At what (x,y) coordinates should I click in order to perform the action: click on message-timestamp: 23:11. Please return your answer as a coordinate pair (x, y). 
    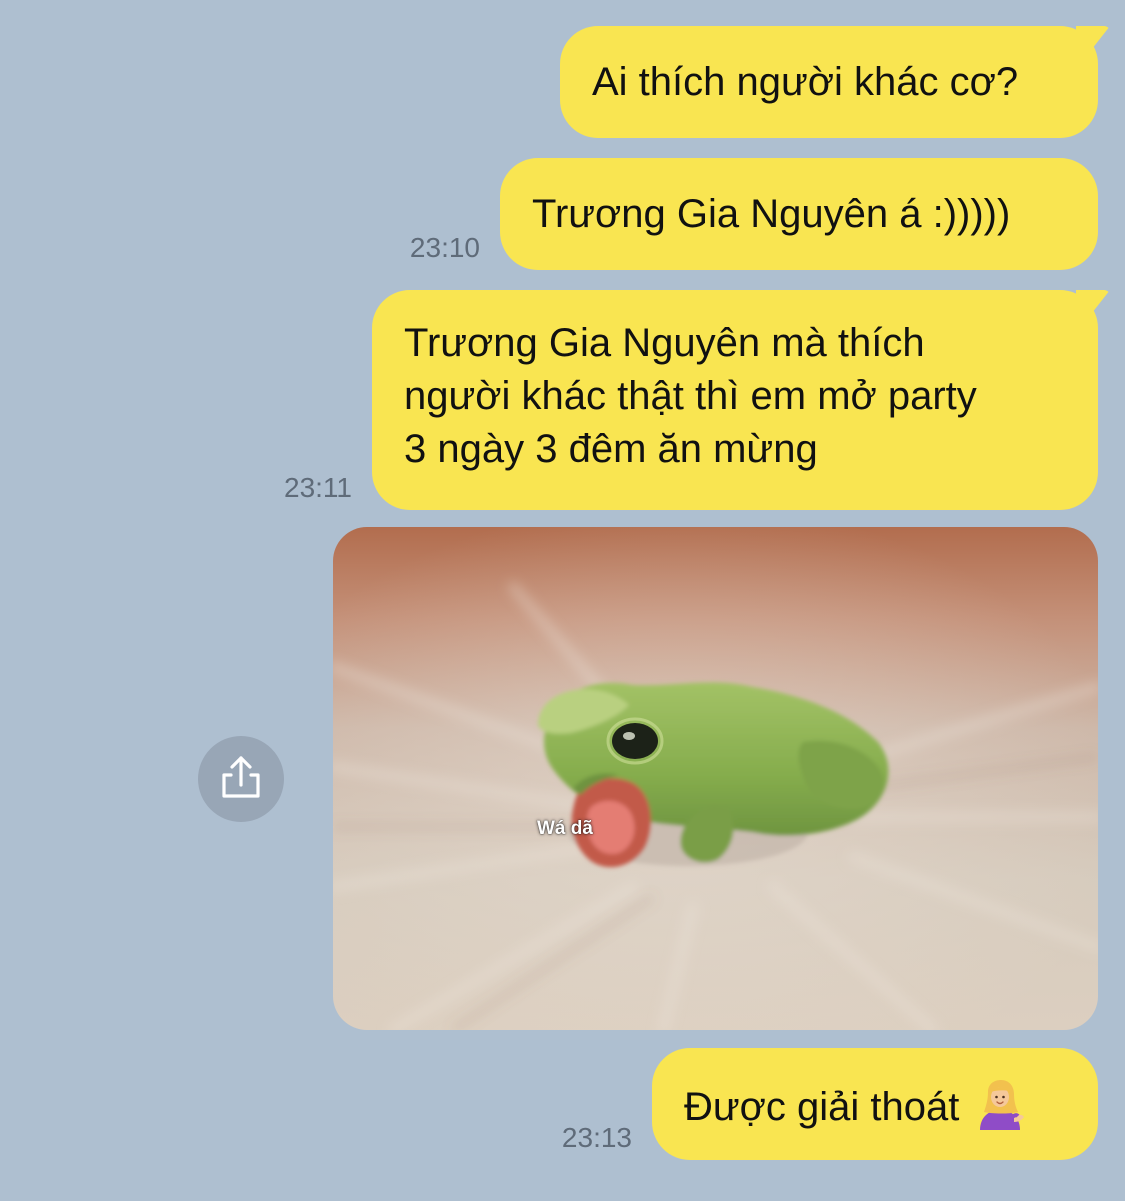
    Looking at the image, I should click on (318, 487).